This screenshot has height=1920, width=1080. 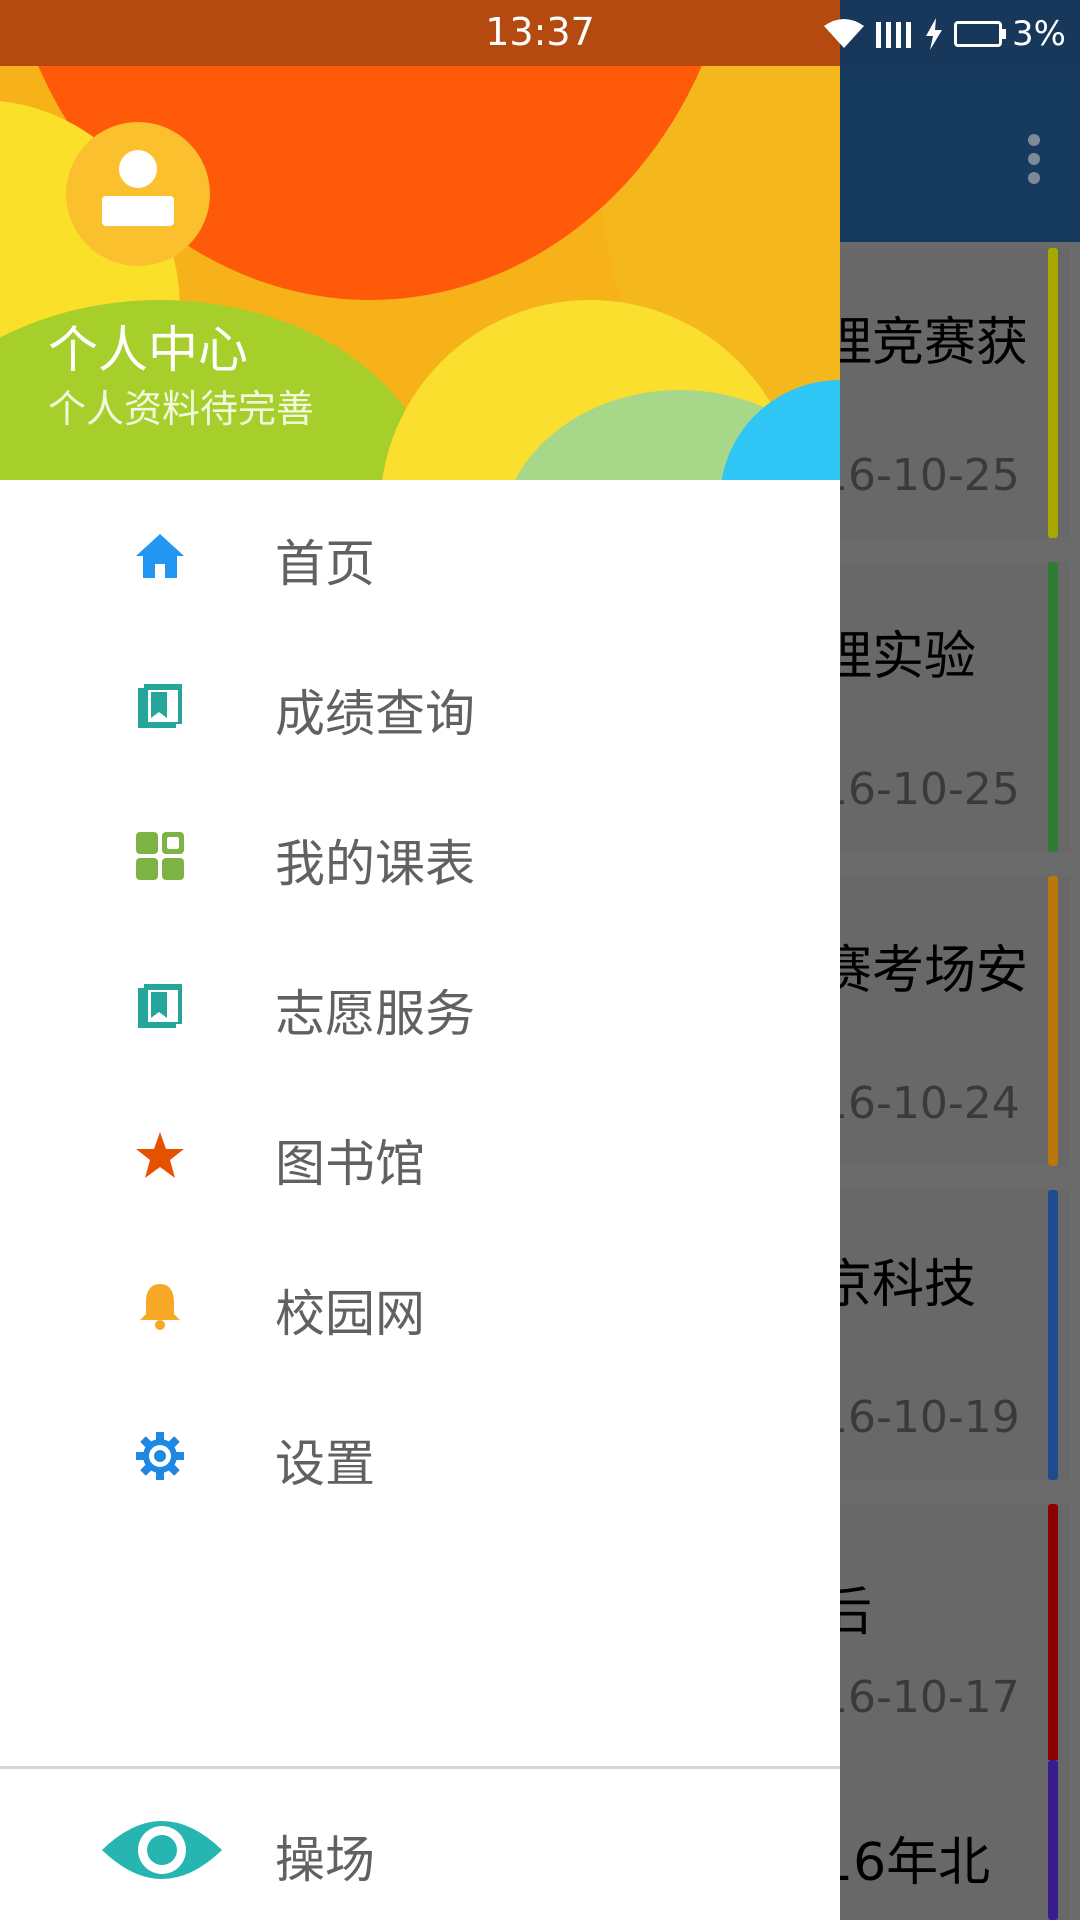 I want to click on wifi-icon, so click(x=844, y=33).